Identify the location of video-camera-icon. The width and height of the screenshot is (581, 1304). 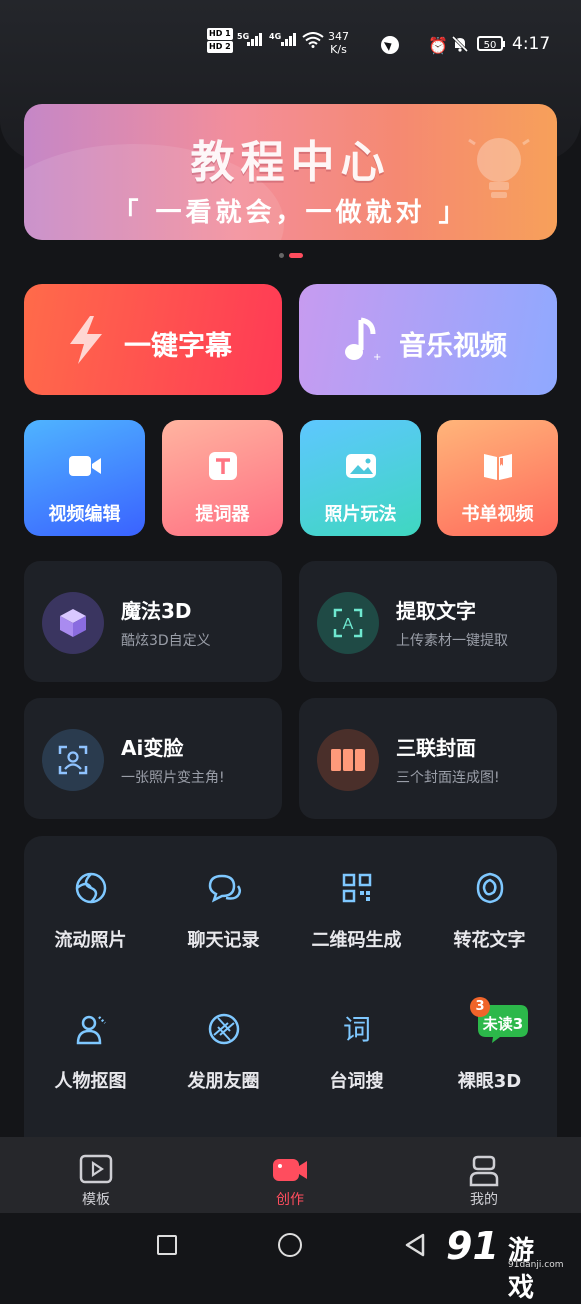
(85, 466).